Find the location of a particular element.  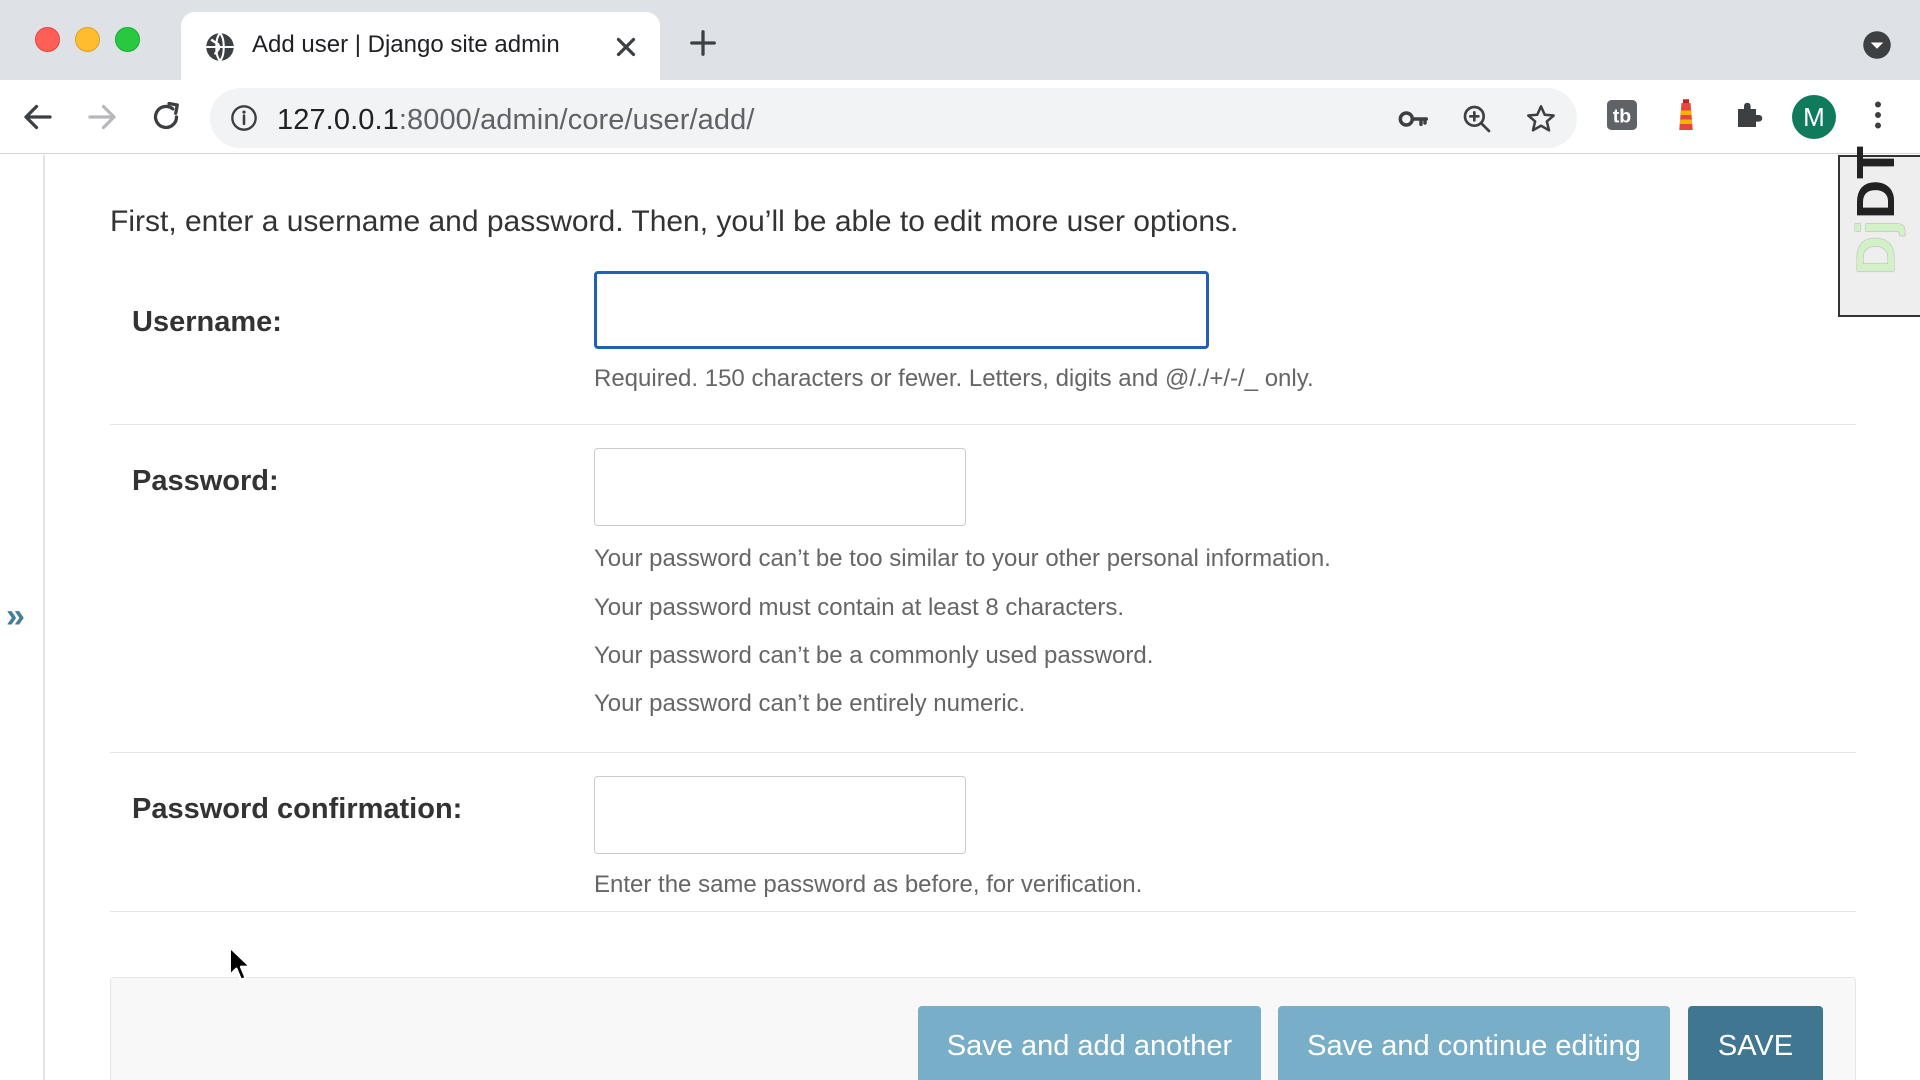

password-input is located at coordinates (780, 487).